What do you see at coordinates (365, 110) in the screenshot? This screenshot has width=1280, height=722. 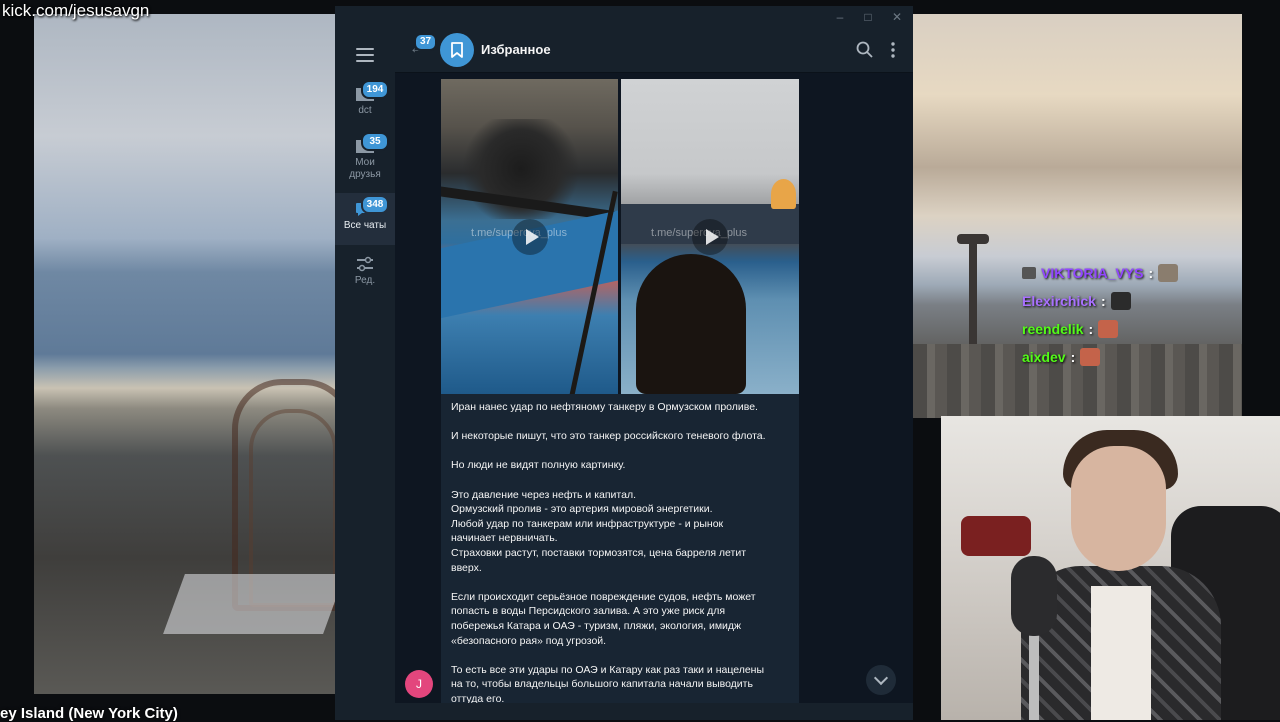 I see `folder-label: dct` at bounding box center [365, 110].